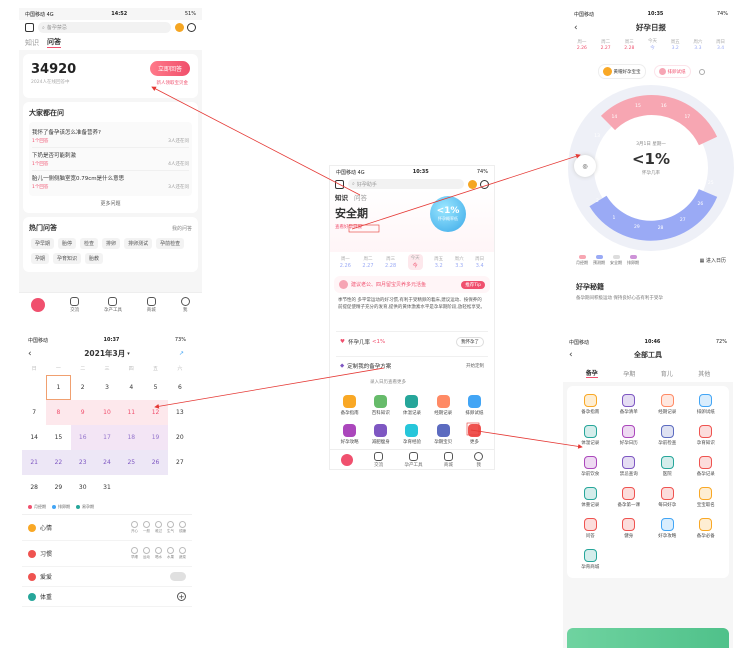 This screenshot has height=653, width=742. Describe the element at coordinates (155, 412) in the screenshot. I see `calendar-day: 12` at that location.